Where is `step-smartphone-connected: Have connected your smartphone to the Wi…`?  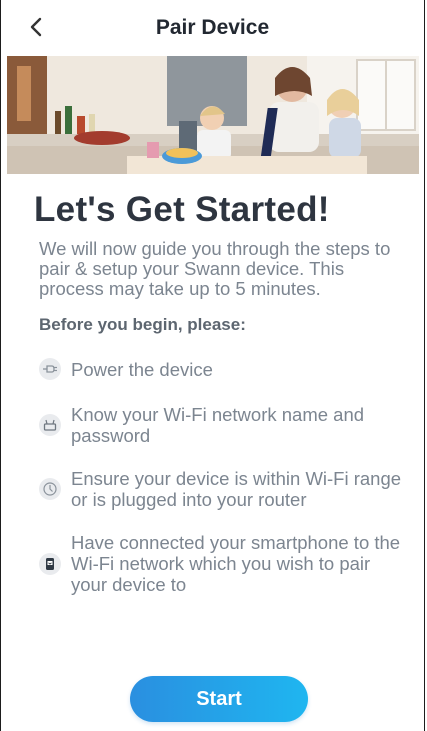
step-smartphone-connected: Have connected your smartphone to the Wi… is located at coordinates (221, 563).